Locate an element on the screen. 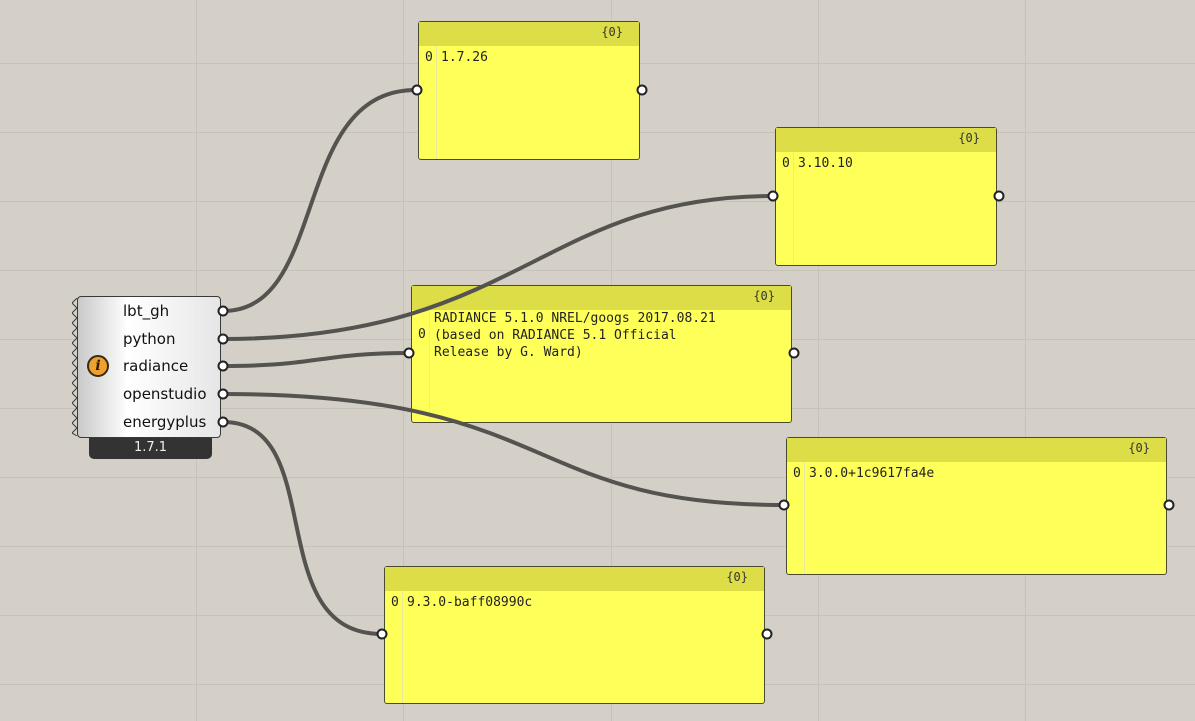 Image resolution: width=1195 pixels, height=721 pixels. wire-energyplus is located at coordinates (302, 528).